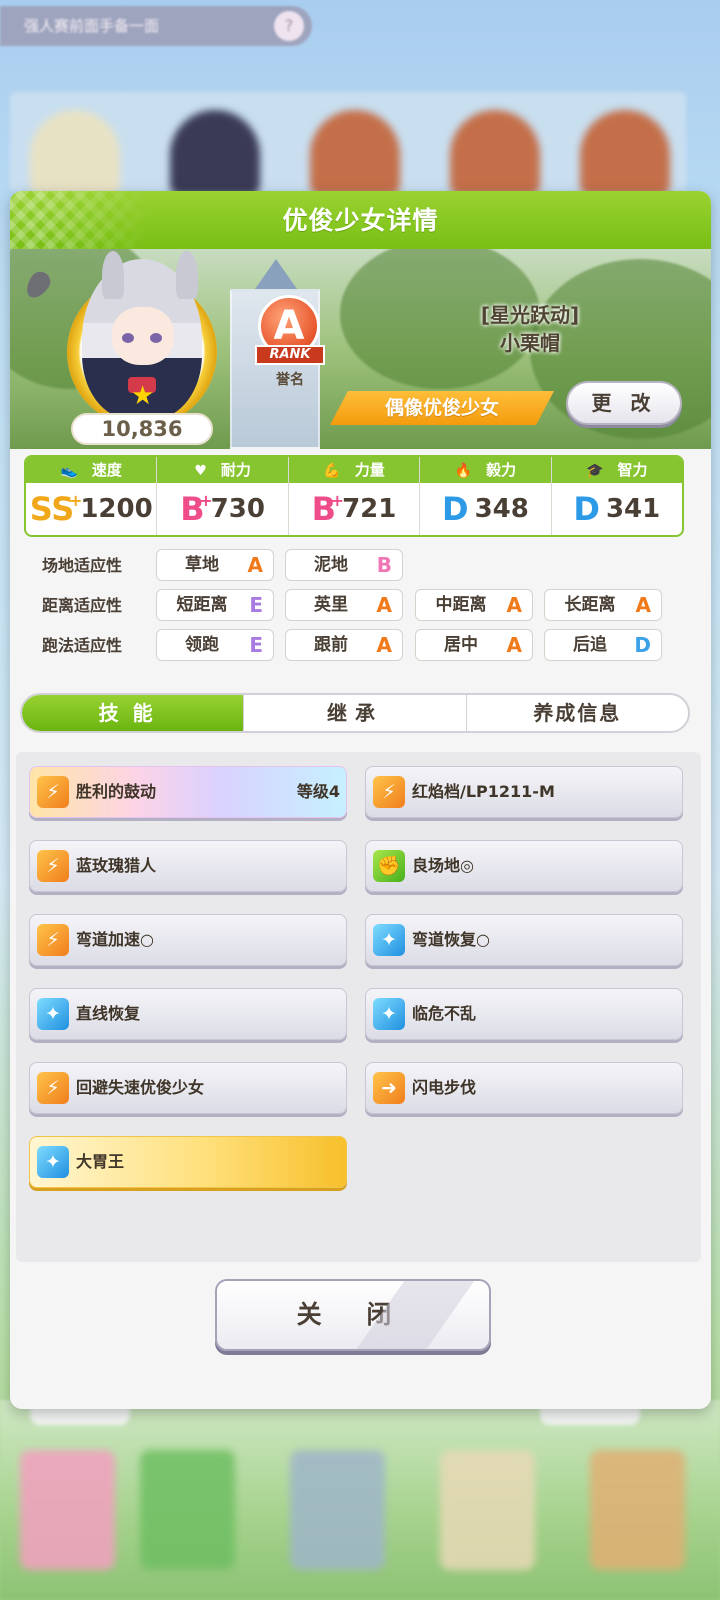 This screenshot has height=1600, width=720. Describe the element at coordinates (202, 605) in the screenshot. I see `aptitude-name: 短距离` at that location.